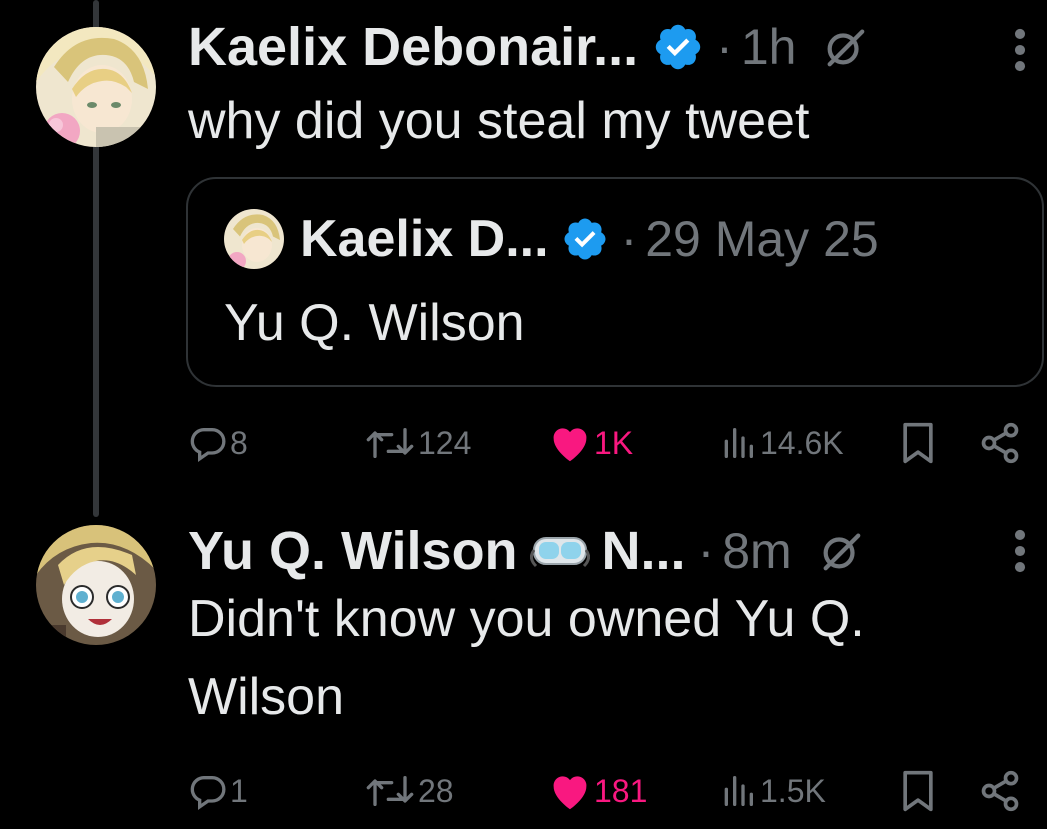 The height and width of the screenshot is (829, 1047). I want to click on reply-count: 1, so click(239, 790).